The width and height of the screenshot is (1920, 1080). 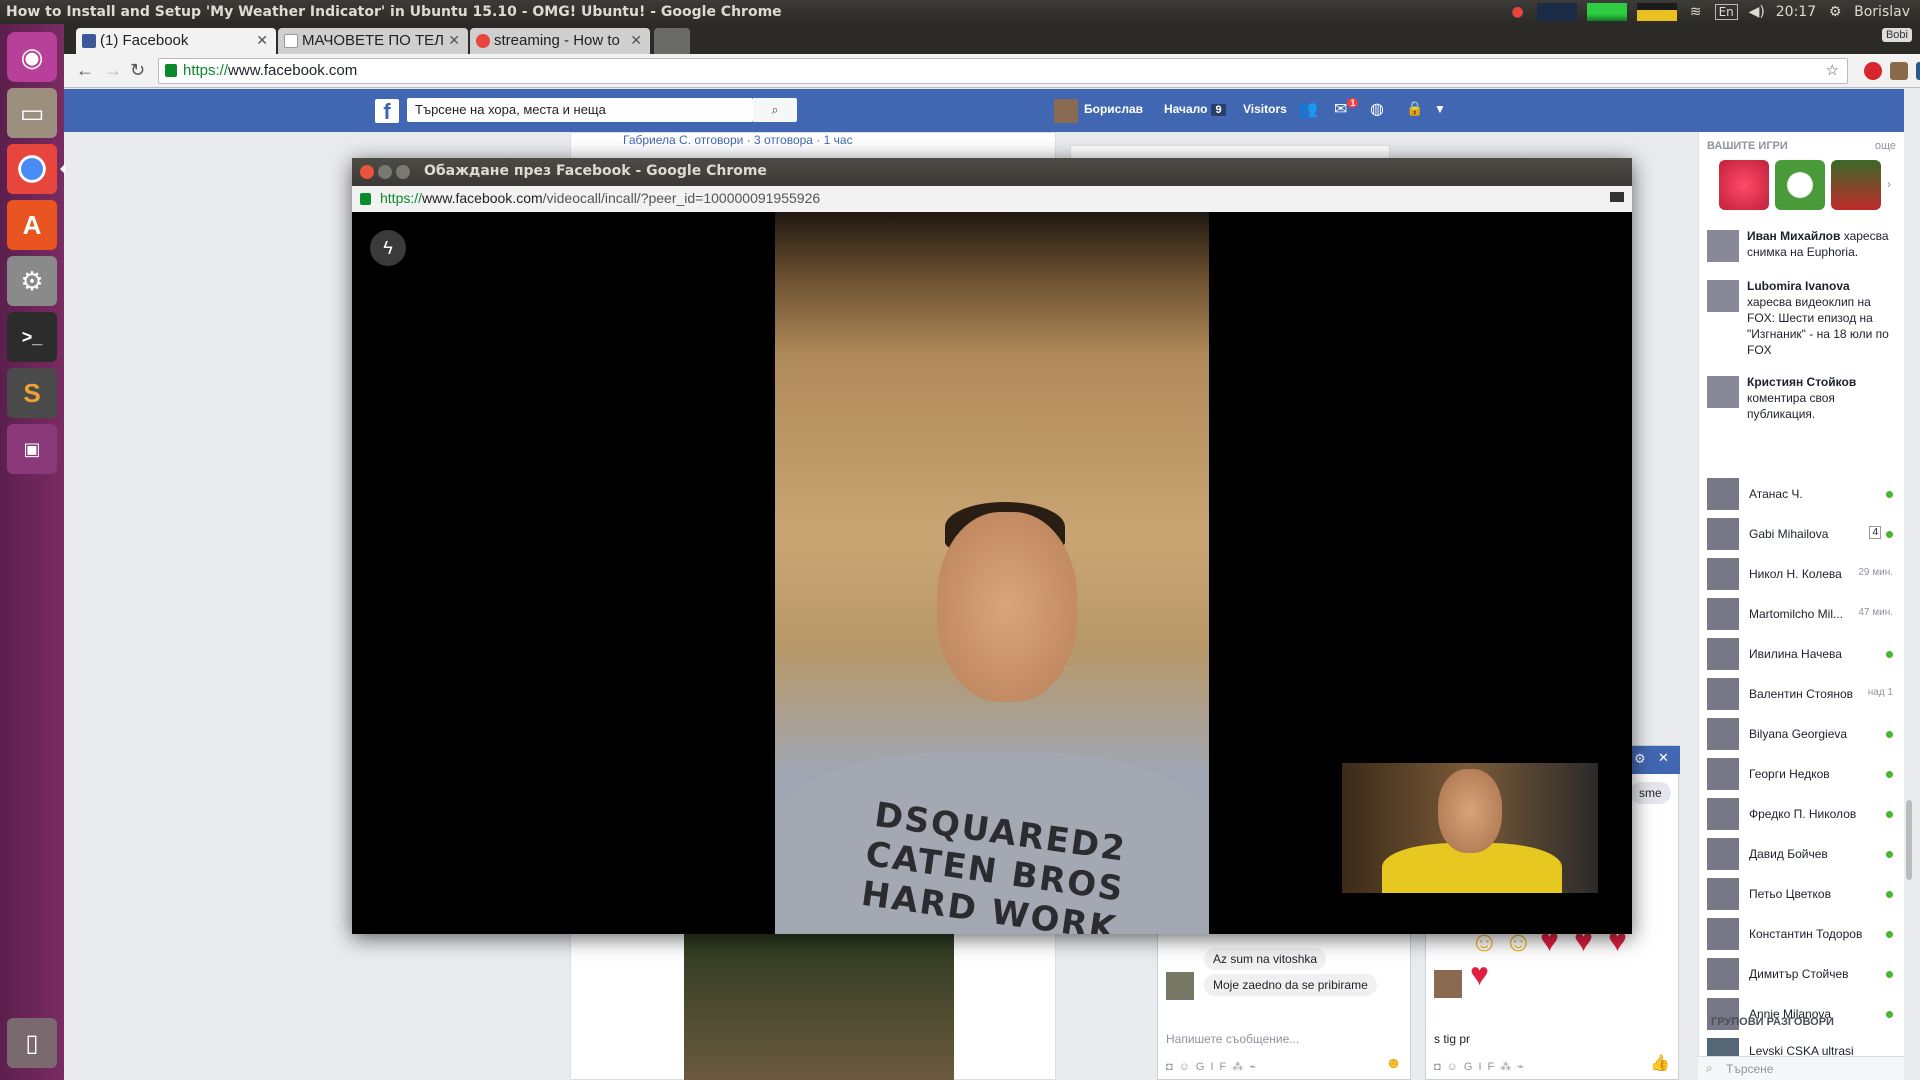 I want to click on profile-label: Bobi, so click(x=1896, y=35).